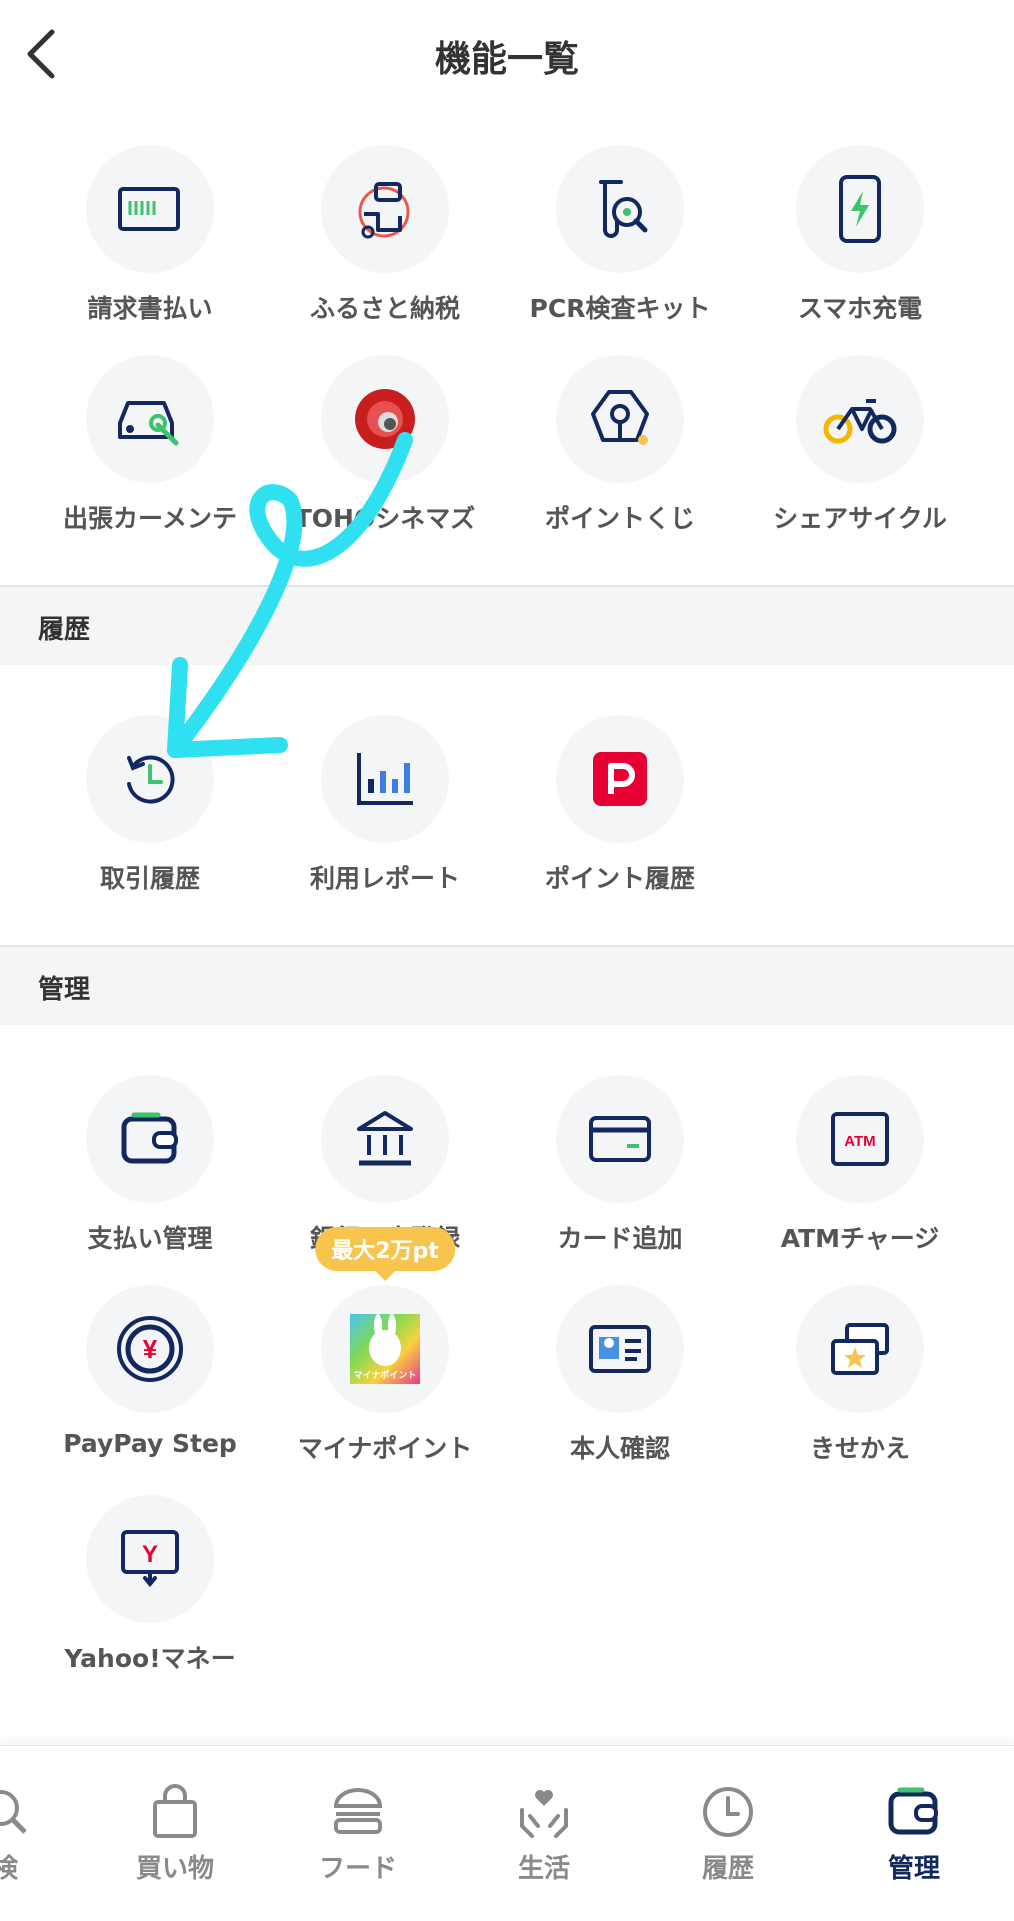  I want to click on tab-label: 履歴, so click(727, 1869).